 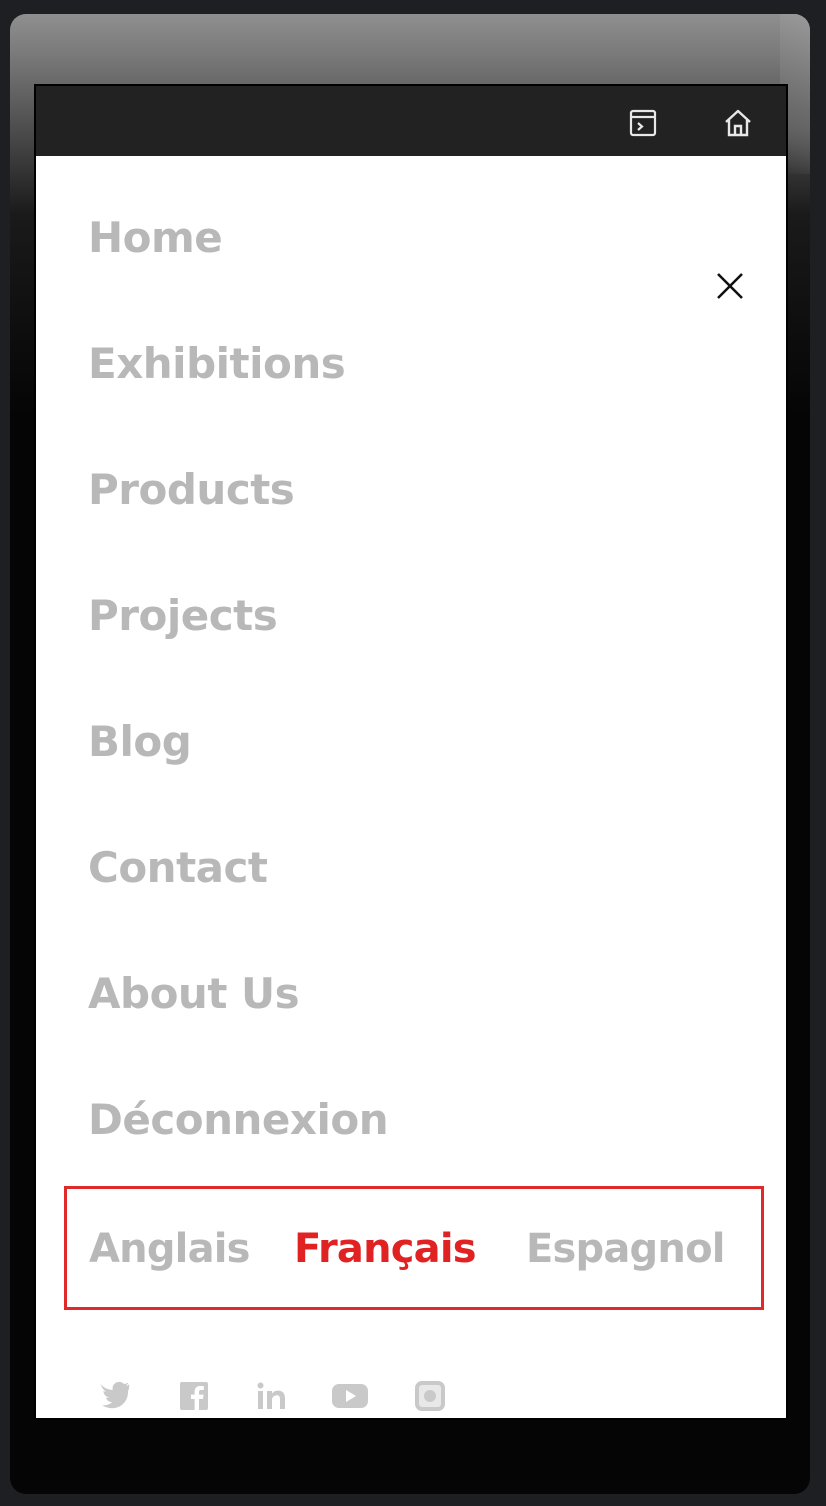 What do you see at coordinates (194, 1396) in the screenshot?
I see `facebook-icon` at bounding box center [194, 1396].